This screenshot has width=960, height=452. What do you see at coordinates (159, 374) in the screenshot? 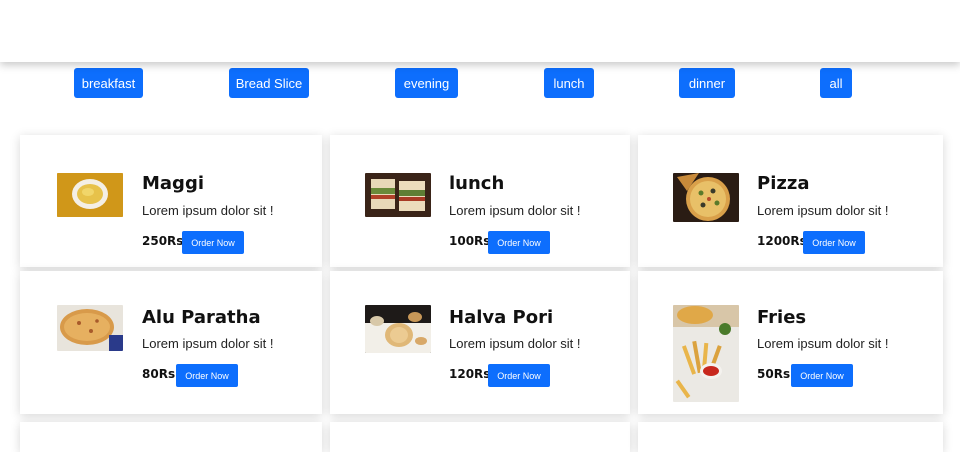
I see `item-price: 80Rs` at bounding box center [159, 374].